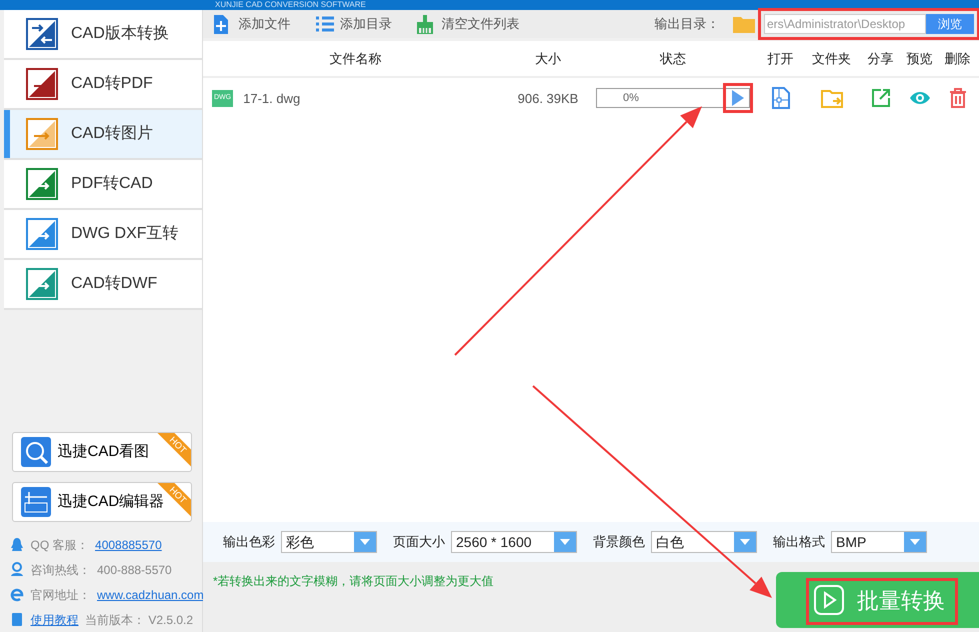 The height and width of the screenshot is (632, 979). I want to click on contact-label: 官网地址：, so click(60, 595).